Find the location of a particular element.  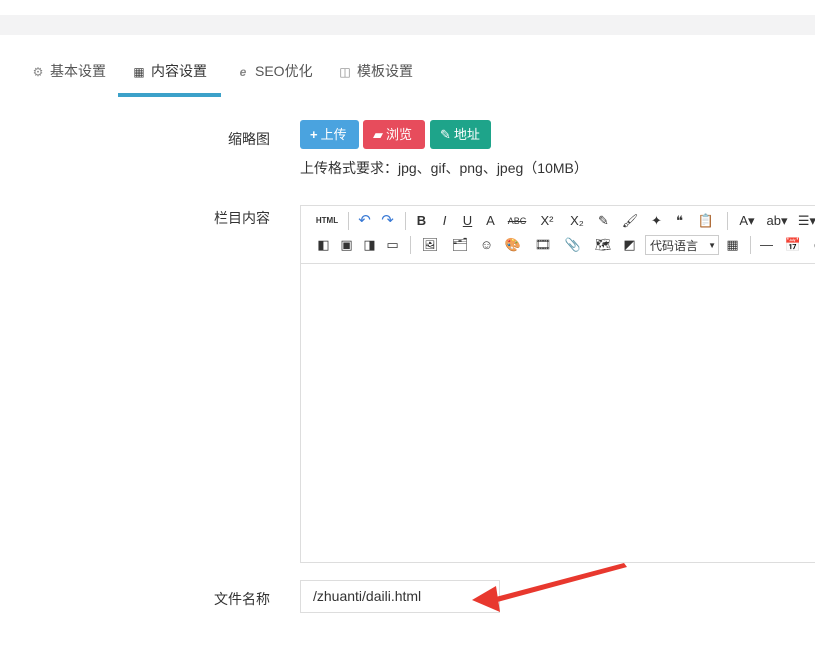

annotation-arrow is located at coordinates (549, 587).